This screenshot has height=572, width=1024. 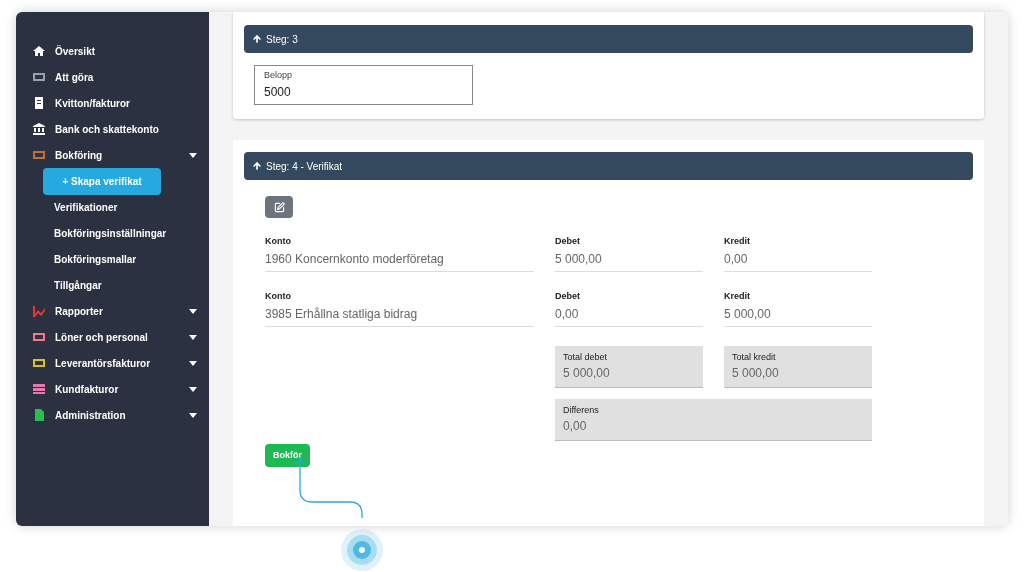 I want to click on readonly-field: Differens 0,00, so click(x=713, y=420).